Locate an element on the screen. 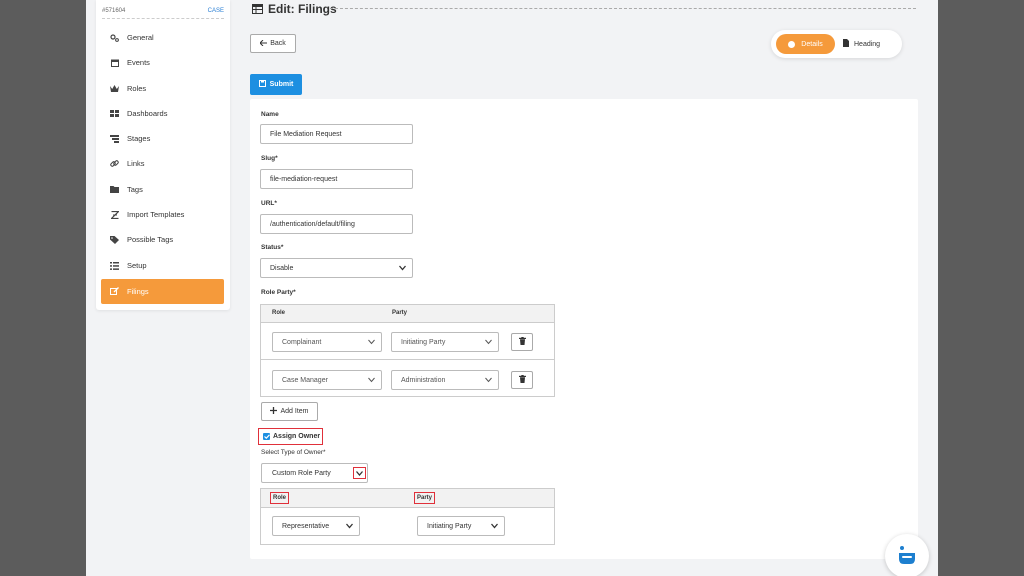  assign-owner-label: Assign Owner is located at coordinates (297, 436).